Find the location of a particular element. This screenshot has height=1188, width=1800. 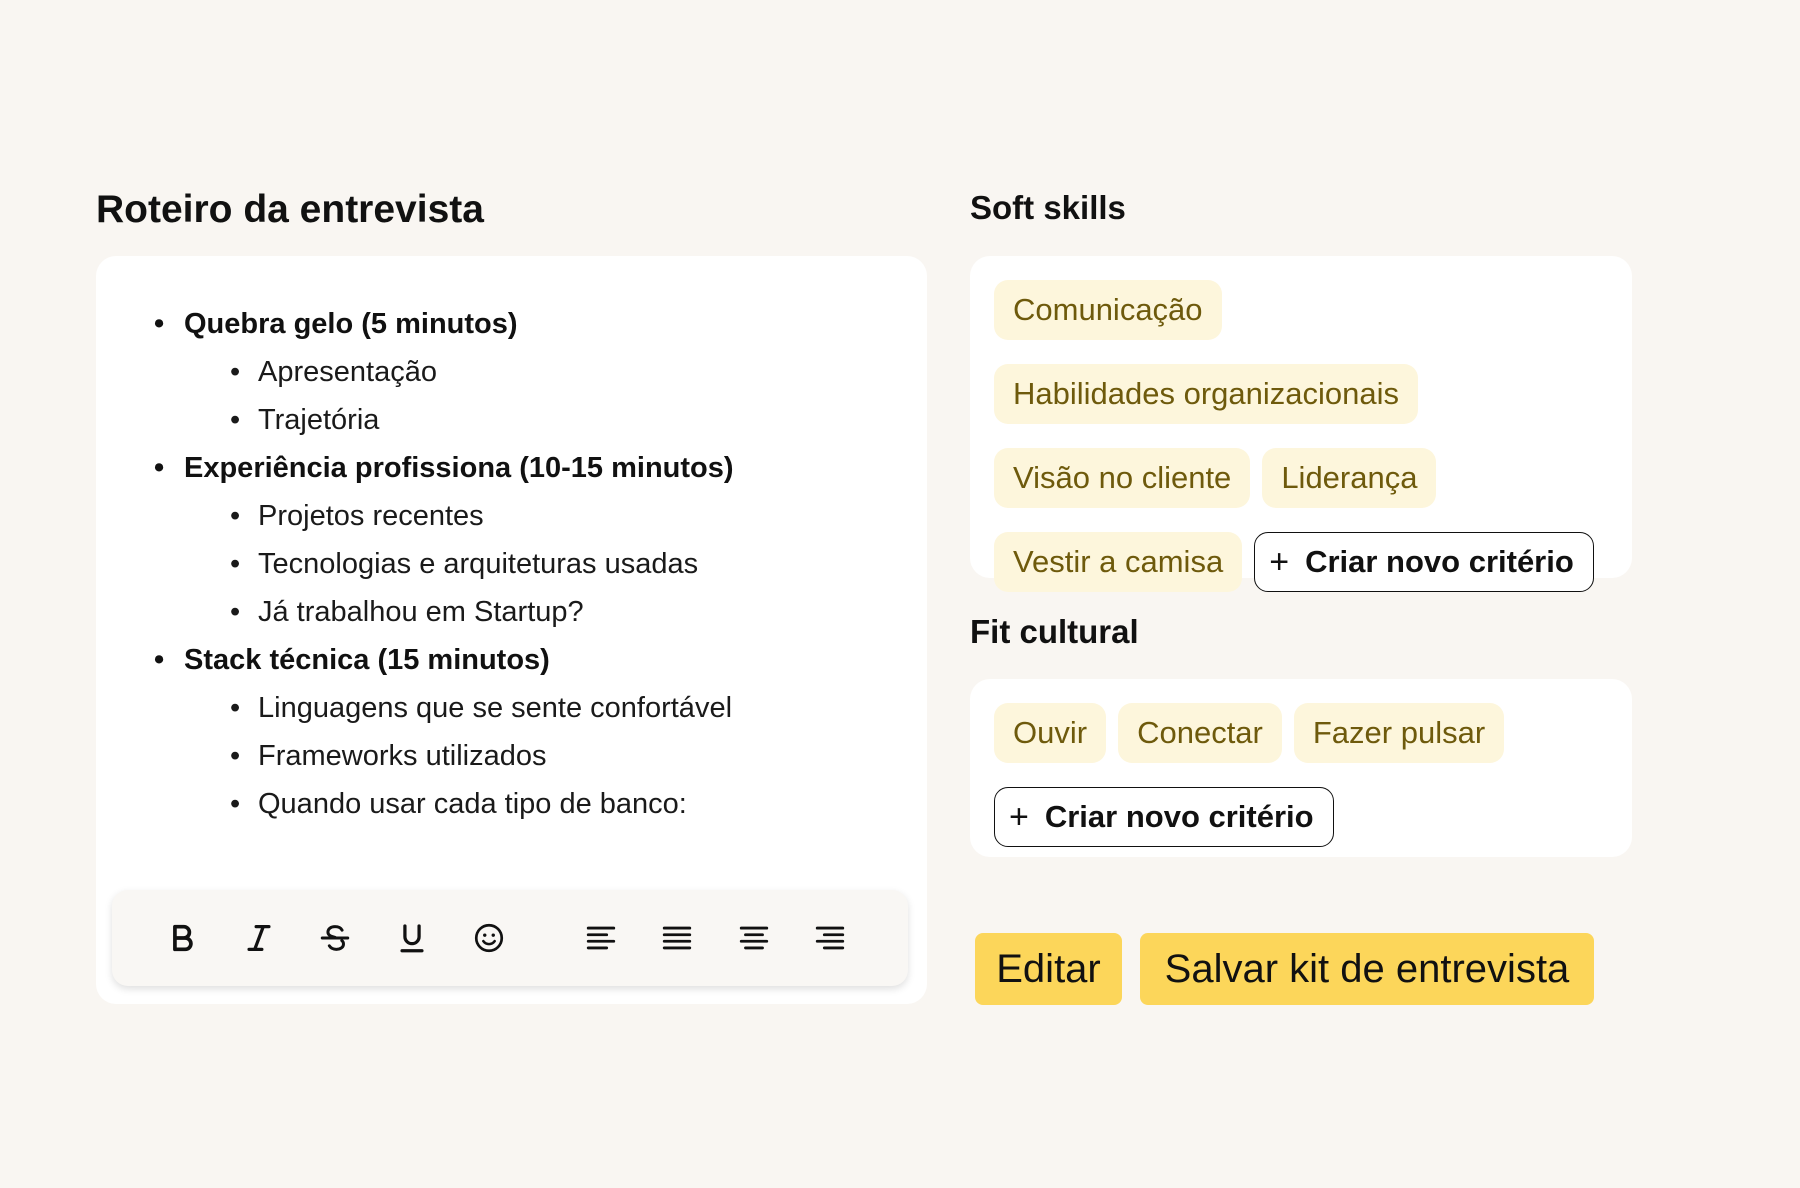

add-soft-skill-label: Criar novo critério is located at coordinates (1439, 561).